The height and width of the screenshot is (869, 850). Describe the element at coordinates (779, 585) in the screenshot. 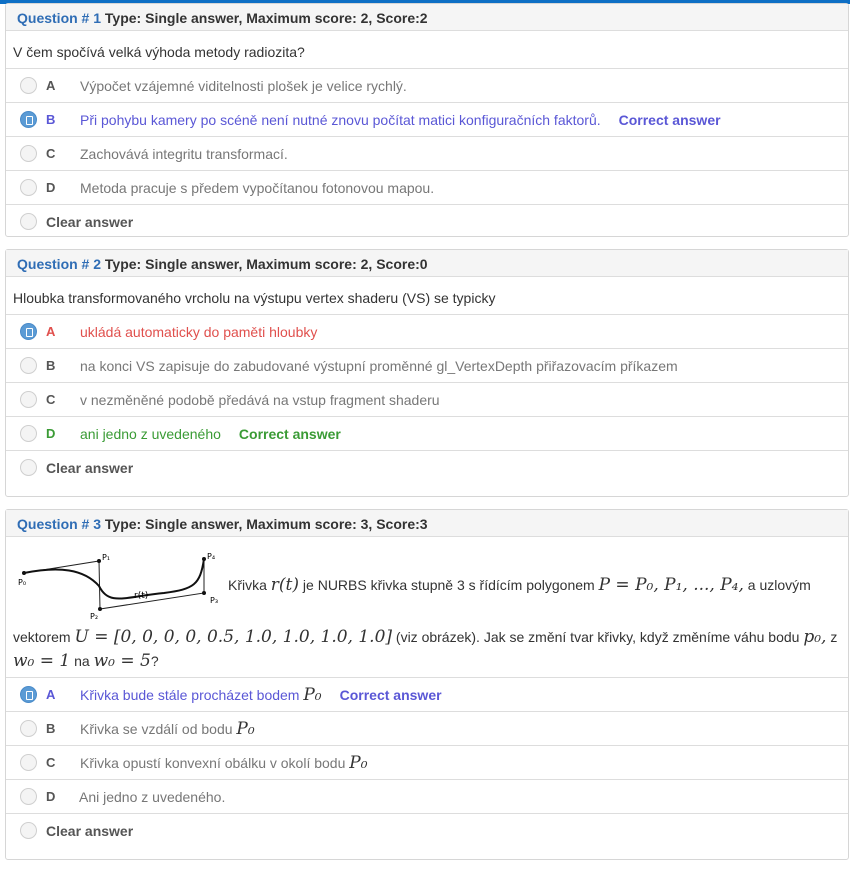

I see `text-fragment: a uzlovým` at that location.